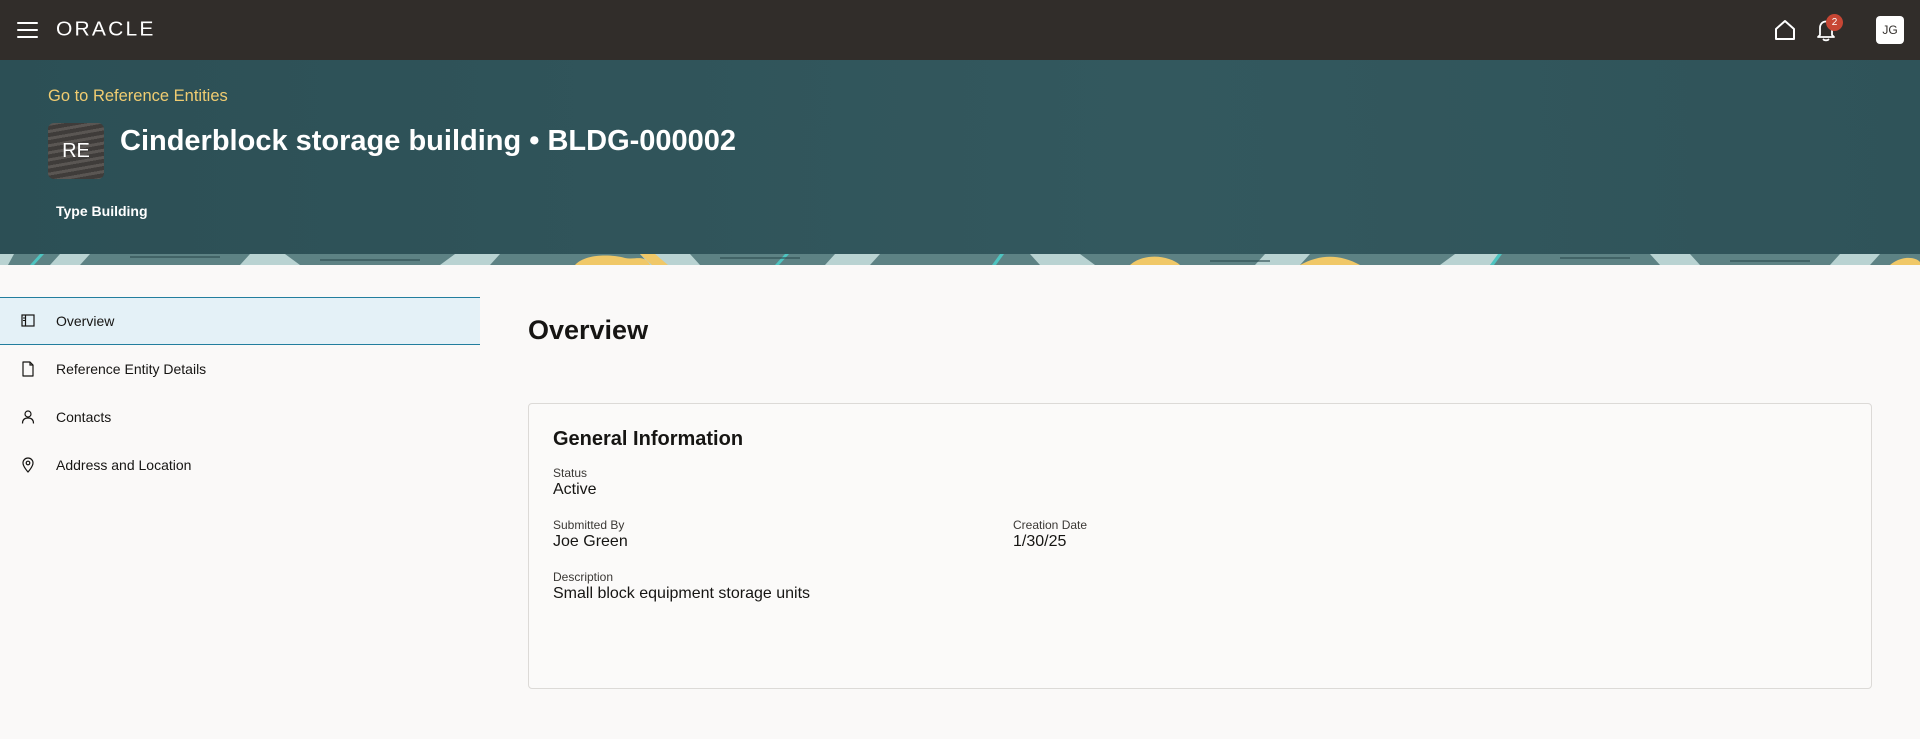 The width and height of the screenshot is (1920, 739). What do you see at coordinates (960, 30) in the screenshot?
I see `top-navigation-bar: ORACLE 2 JG` at bounding box center [960, 30].